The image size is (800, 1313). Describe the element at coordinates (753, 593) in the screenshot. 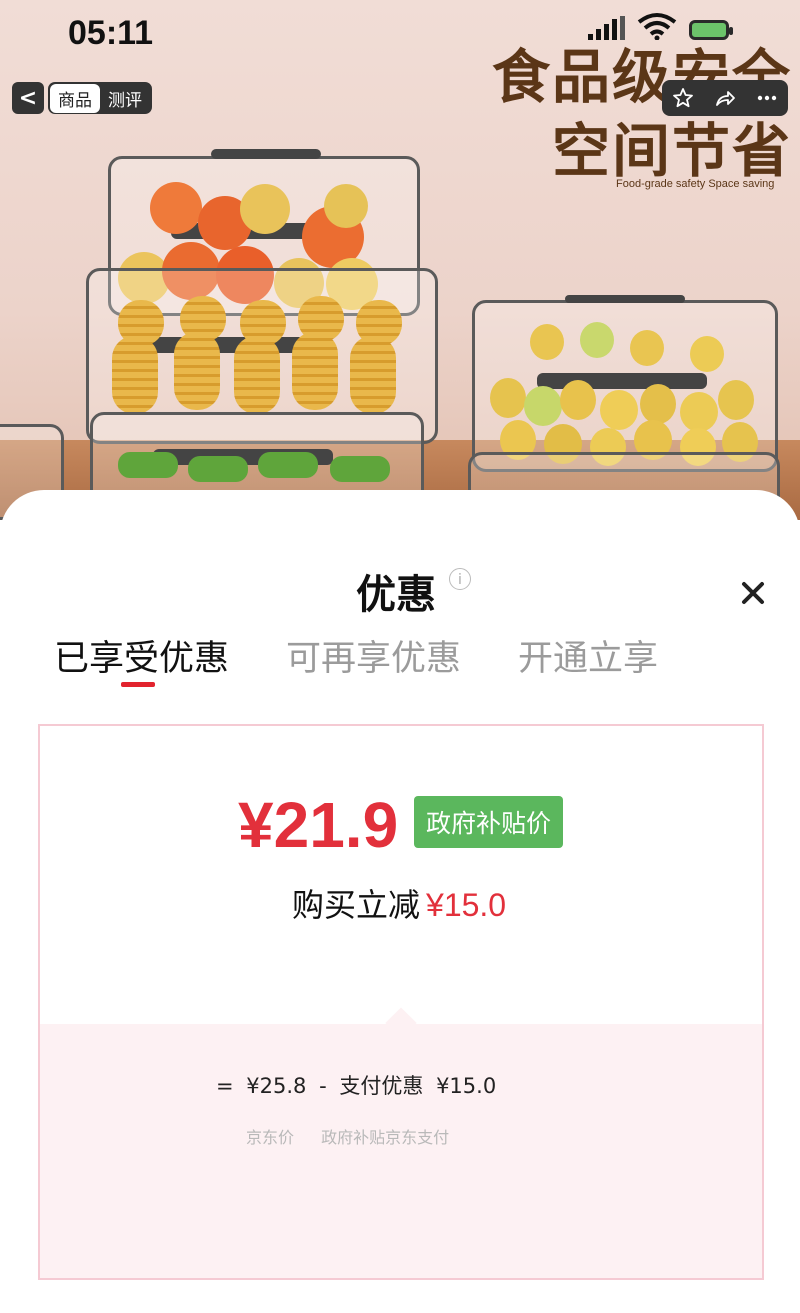

I see `close-icon` at that location.